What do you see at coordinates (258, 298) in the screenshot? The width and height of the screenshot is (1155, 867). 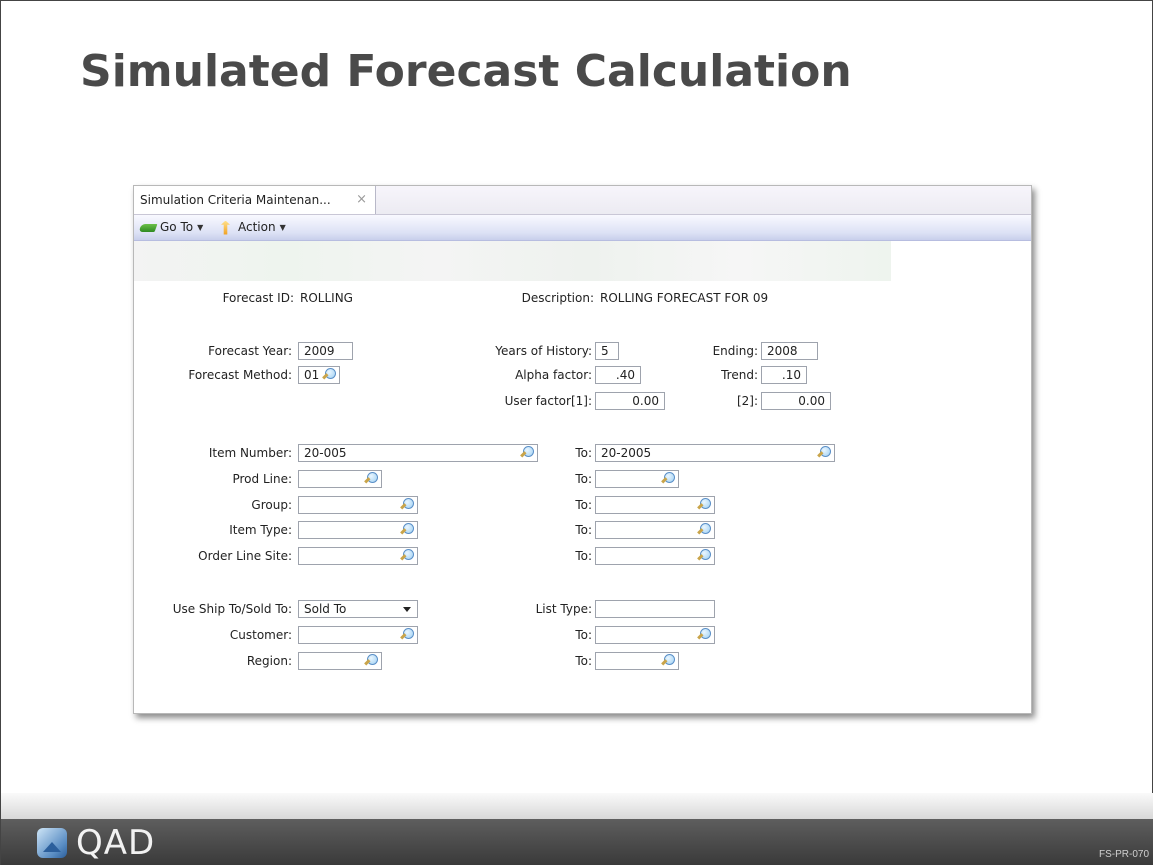 I see `forecast-id-label: Forecast ID:` at bounding box center [258, 298].